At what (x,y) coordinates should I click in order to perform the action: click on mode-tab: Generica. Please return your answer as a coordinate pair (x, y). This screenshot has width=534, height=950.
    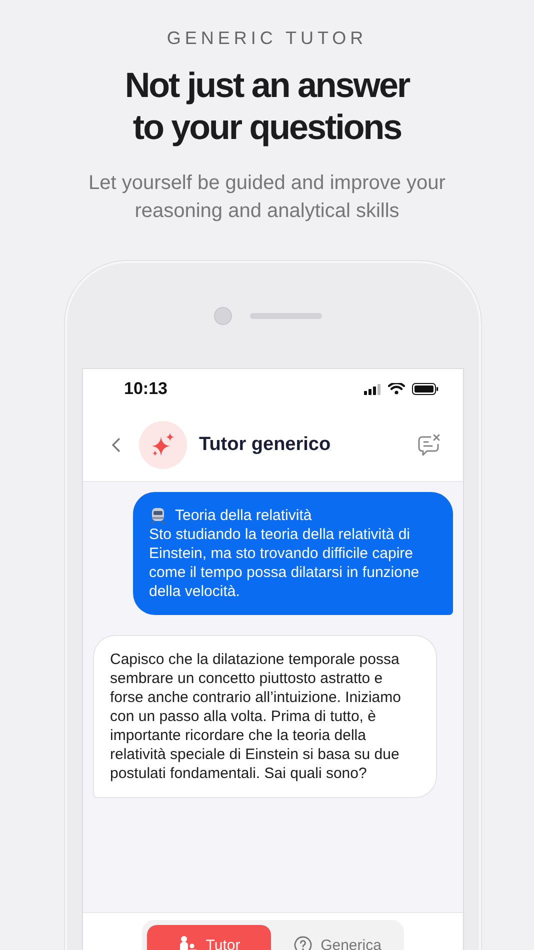
    Looking at the image, I should click on (337, 937).